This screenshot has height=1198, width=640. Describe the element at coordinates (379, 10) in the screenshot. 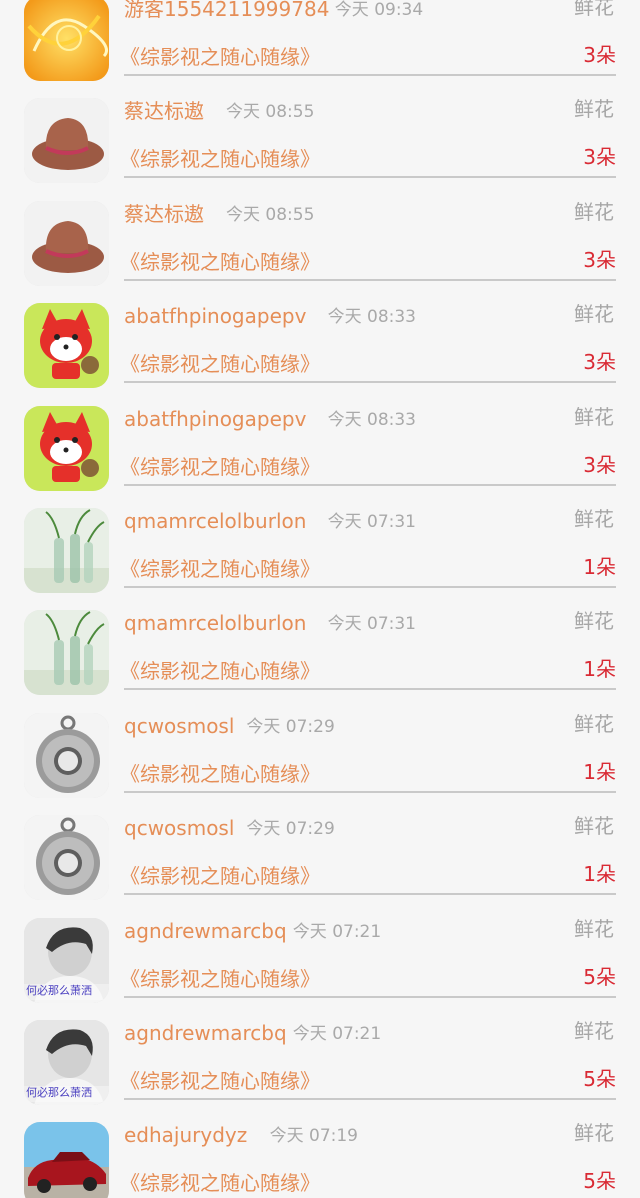

I see `timestamp: 今天 09:34` at that location.